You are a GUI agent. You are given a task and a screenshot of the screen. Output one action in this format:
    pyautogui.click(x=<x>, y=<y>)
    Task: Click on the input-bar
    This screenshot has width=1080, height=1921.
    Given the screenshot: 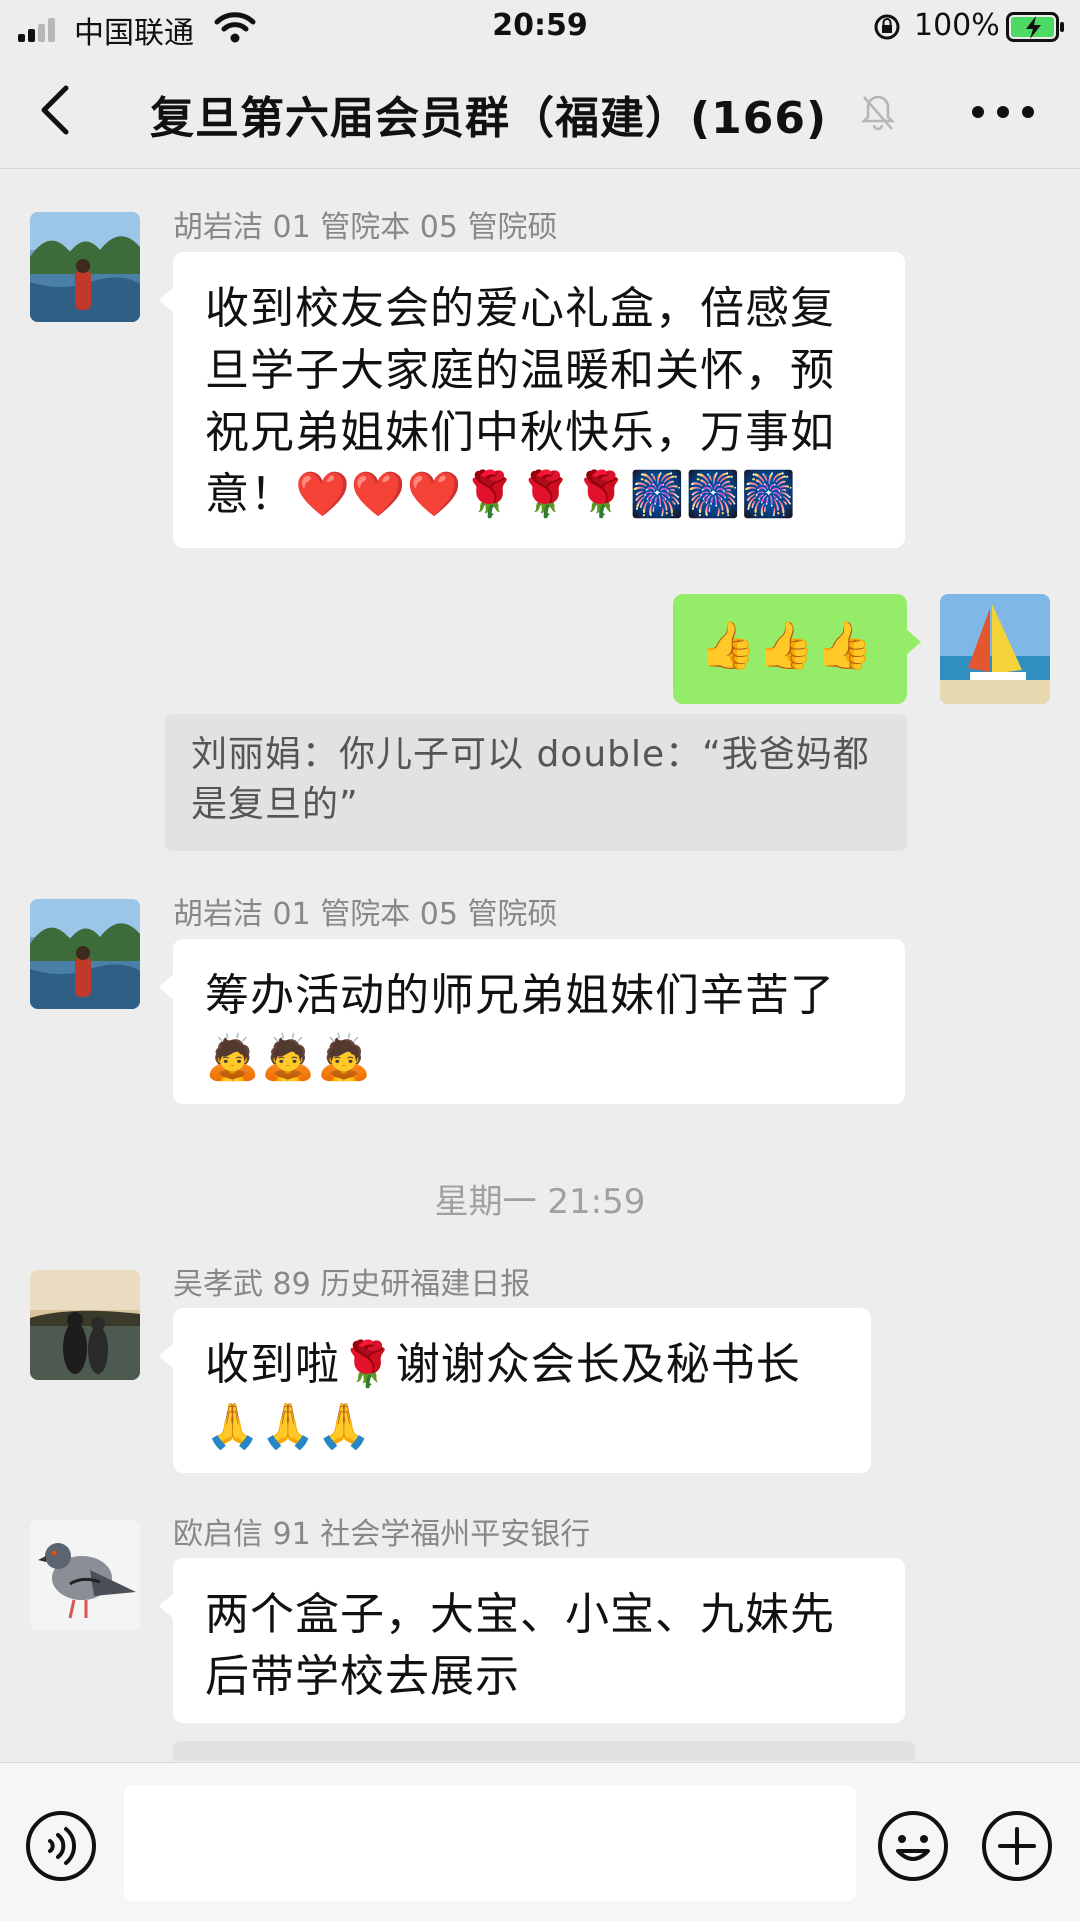 What is the action you would take?
    pyautogui.click(x=540, y=1841)
    